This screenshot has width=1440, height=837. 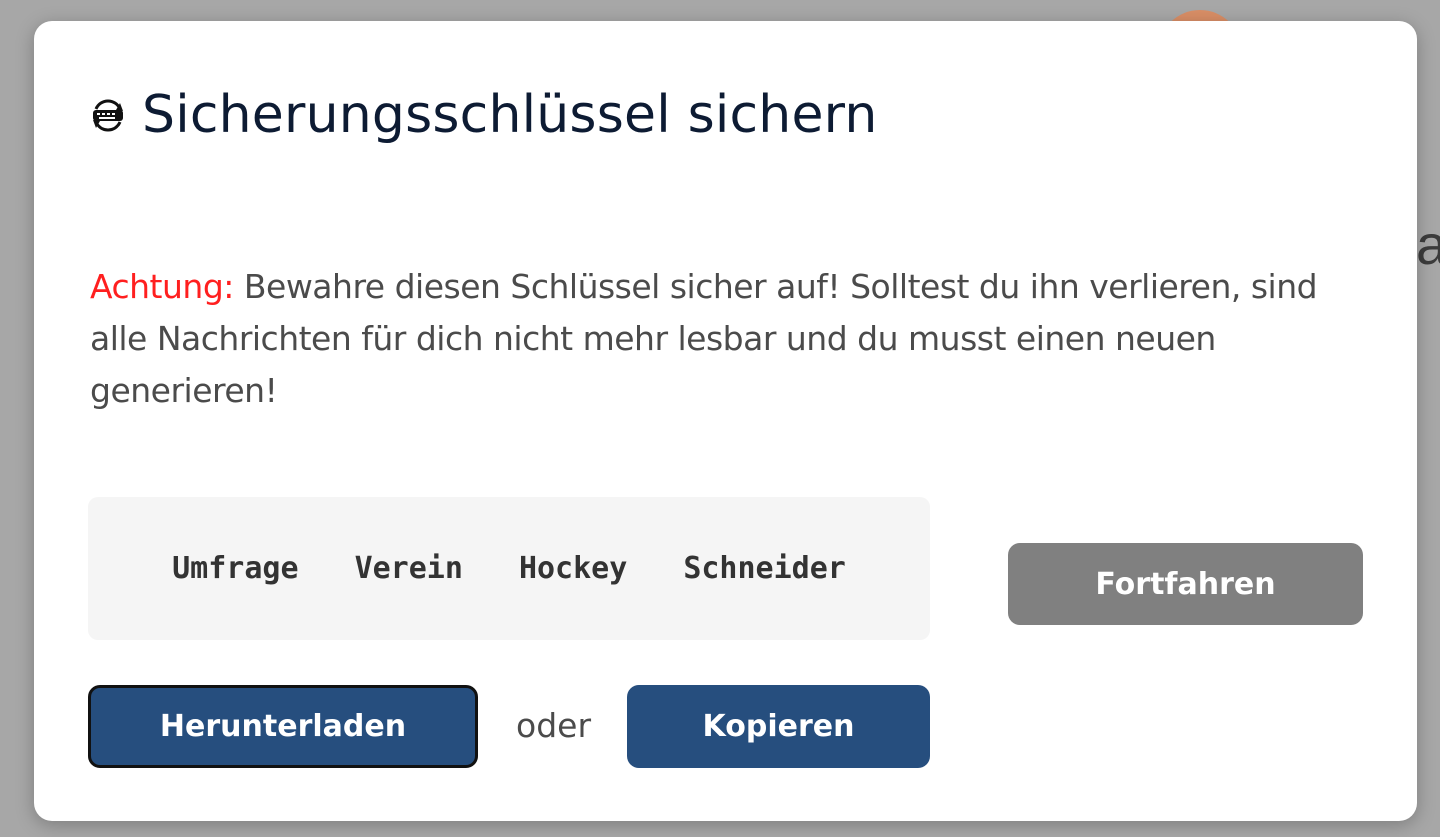 I want to click on key-sync-icon, so click(x=108, y=115).